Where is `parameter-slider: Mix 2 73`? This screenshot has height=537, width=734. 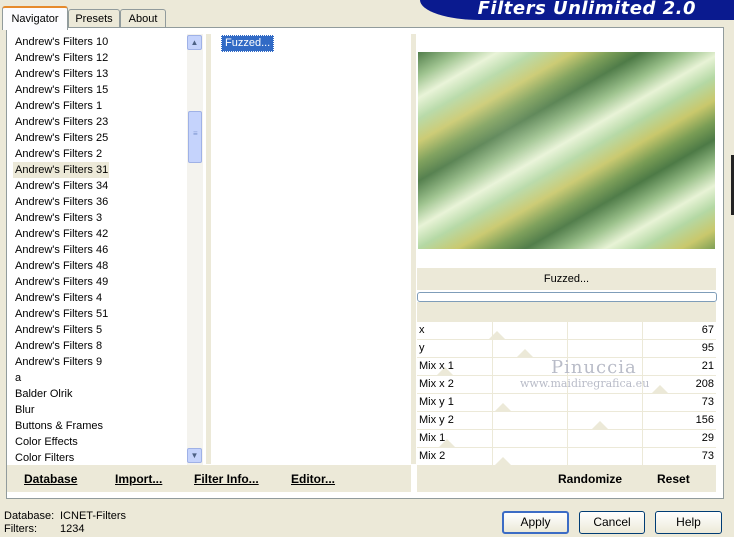
parameter-slider: Mix 2 73 is located at coordinates (566, 456).